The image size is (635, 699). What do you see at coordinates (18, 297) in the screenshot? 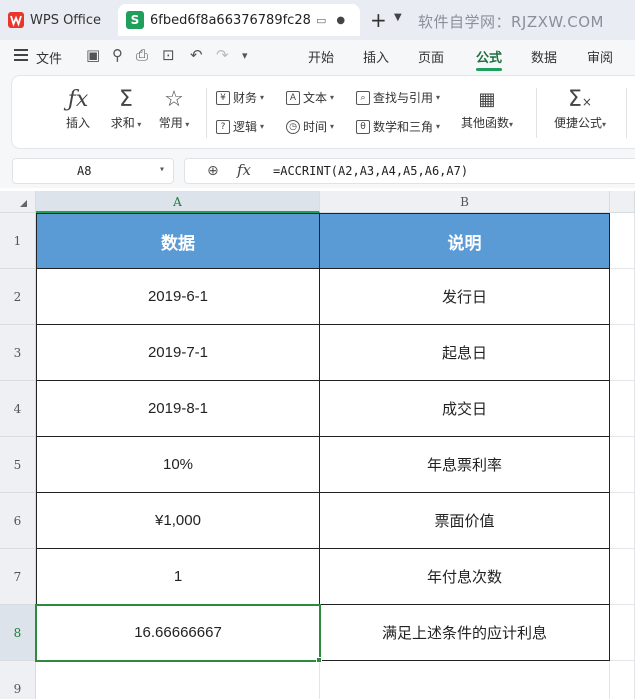
I see `row-header: 2` at bounding box center [18, 297].